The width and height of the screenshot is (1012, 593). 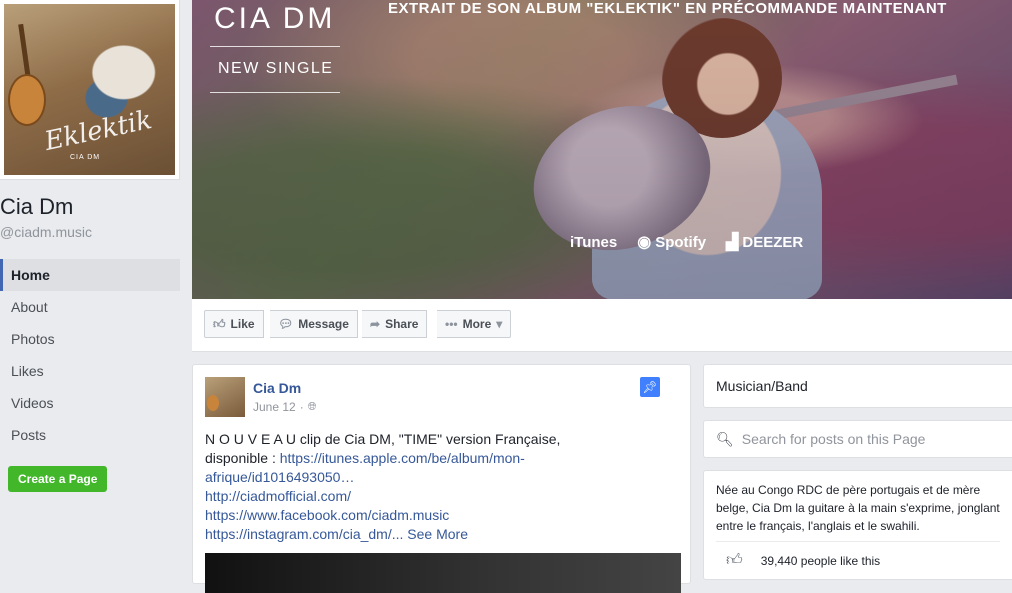 I want to click on like-label: Like, so click(x=242, y=324).